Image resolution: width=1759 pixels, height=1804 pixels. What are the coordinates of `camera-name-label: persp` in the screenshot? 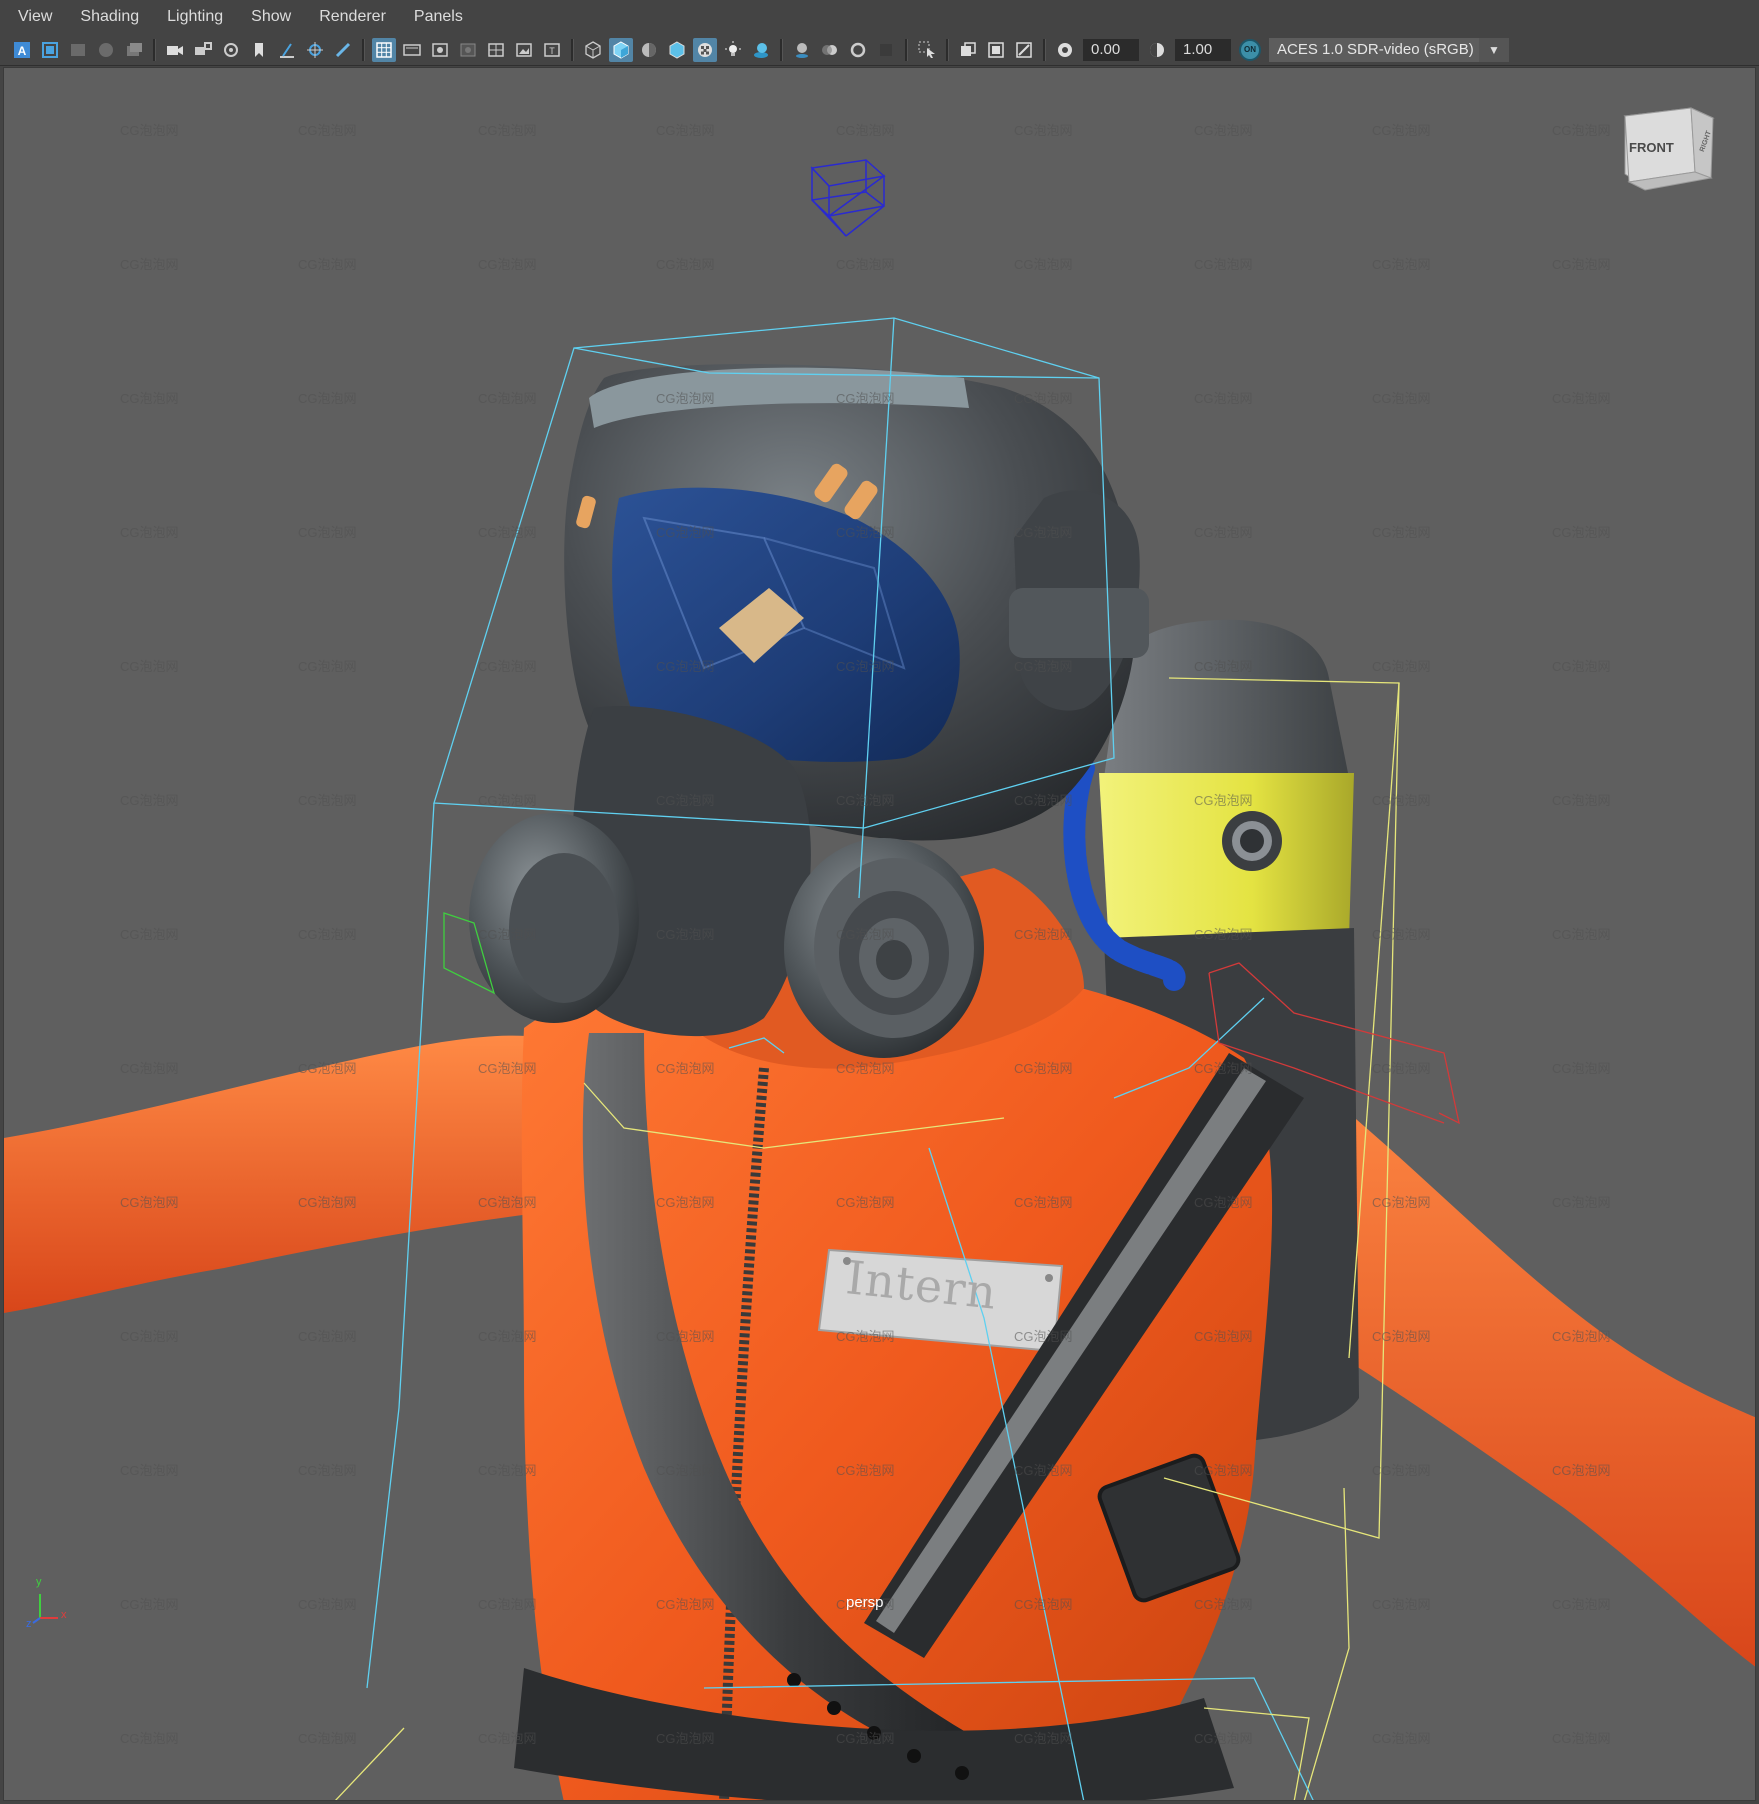 It's located at (865, 1602).